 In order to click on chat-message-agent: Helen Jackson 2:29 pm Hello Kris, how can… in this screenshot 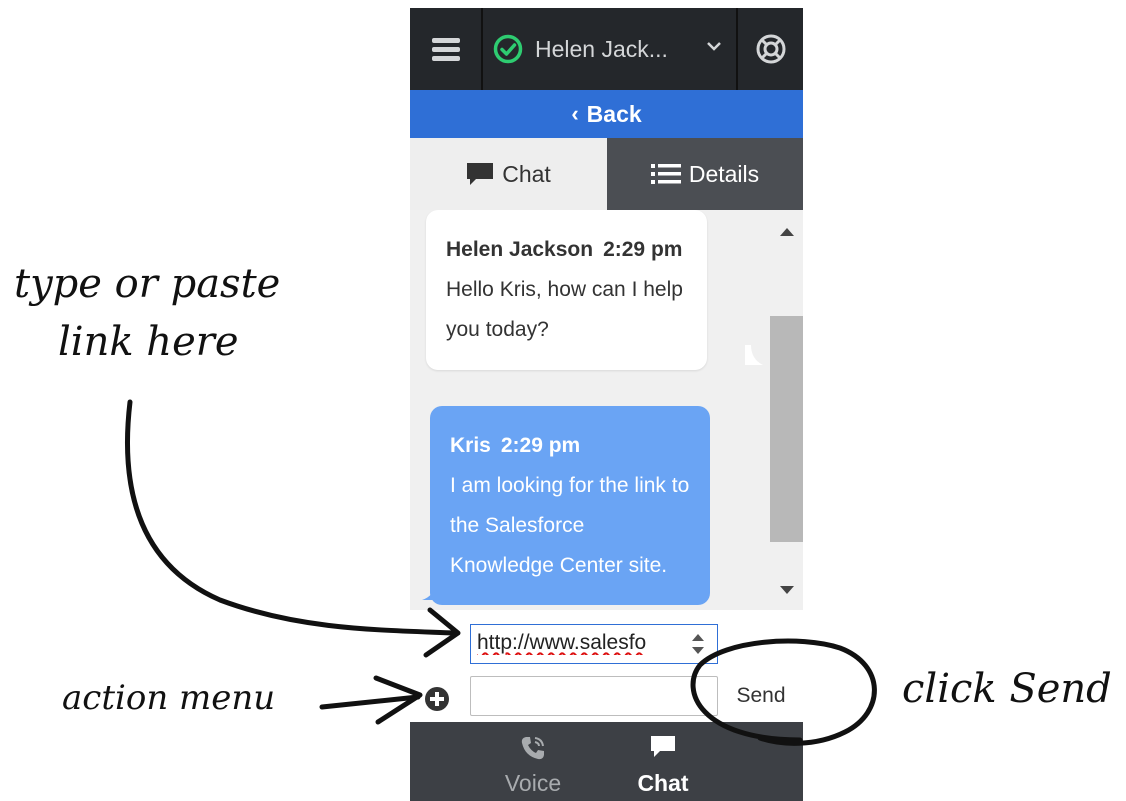, I will do `click(566, 290)`.